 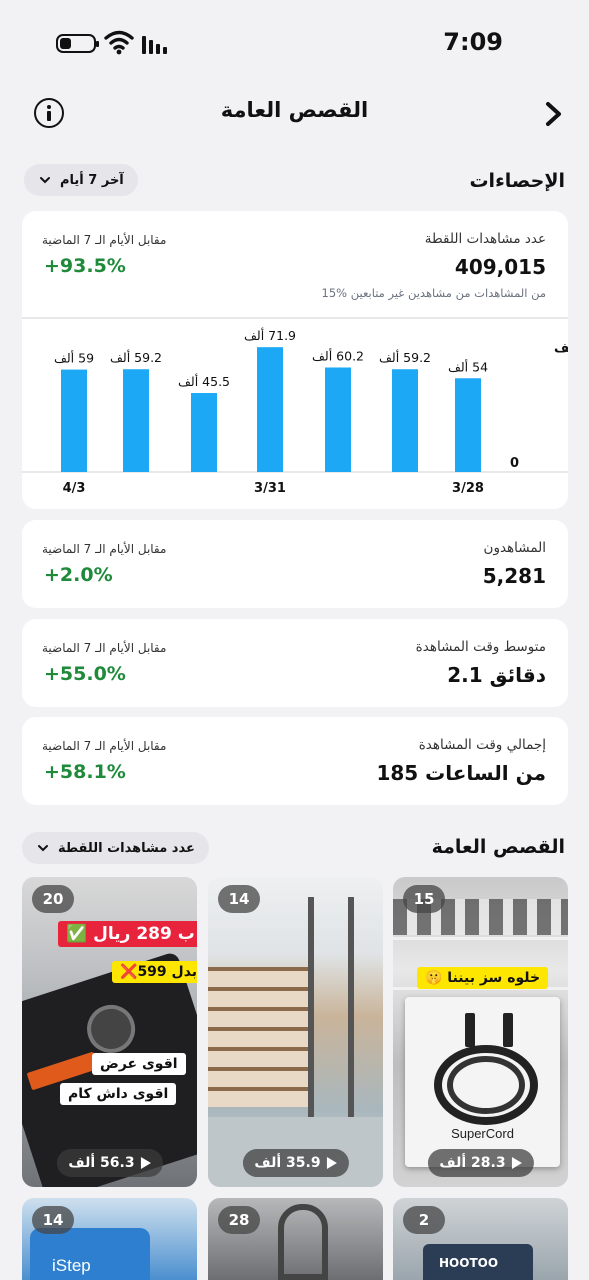 I want to click on date-range-dropdown: آخر 7 أيام, so click(x=81, y=180).